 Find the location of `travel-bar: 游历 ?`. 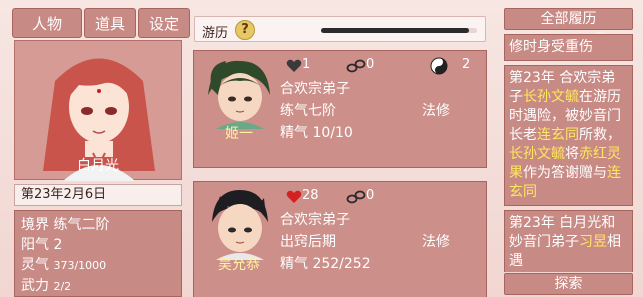

travel-bar: 游历 ? is located at coordinates (340, 29).